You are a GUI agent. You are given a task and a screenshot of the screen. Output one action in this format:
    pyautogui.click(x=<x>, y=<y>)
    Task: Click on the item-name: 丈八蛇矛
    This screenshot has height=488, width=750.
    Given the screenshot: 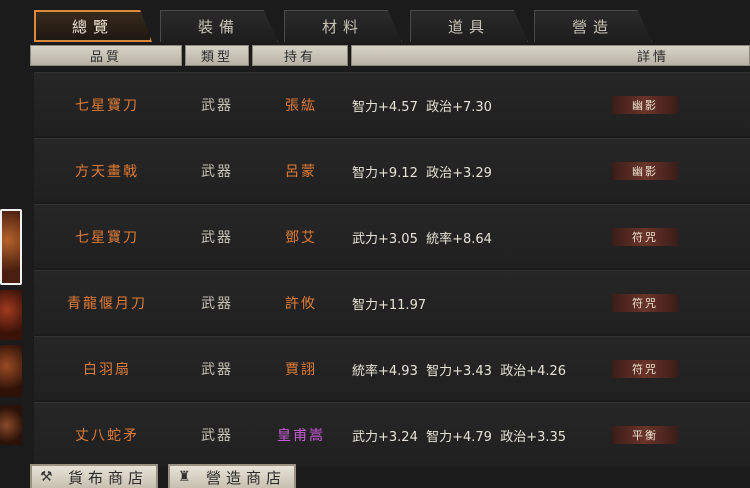 What is the action you would take?
    pyautogui.click(x=107, y=436)
    